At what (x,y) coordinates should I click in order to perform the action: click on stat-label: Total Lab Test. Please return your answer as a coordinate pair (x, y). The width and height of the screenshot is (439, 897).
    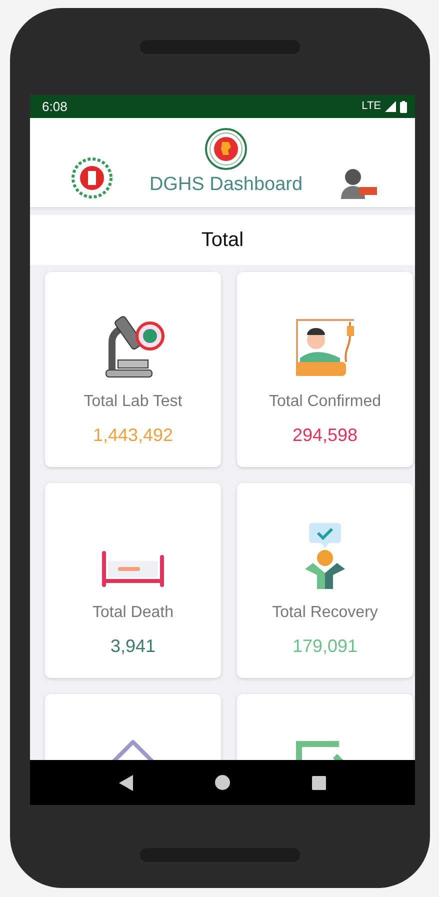
    Looking at the image, I should click on (133, 402).